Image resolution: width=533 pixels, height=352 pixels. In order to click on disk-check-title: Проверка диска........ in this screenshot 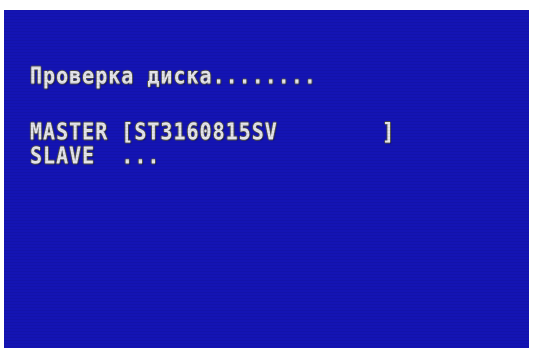, I will do `click(173, 75)`.